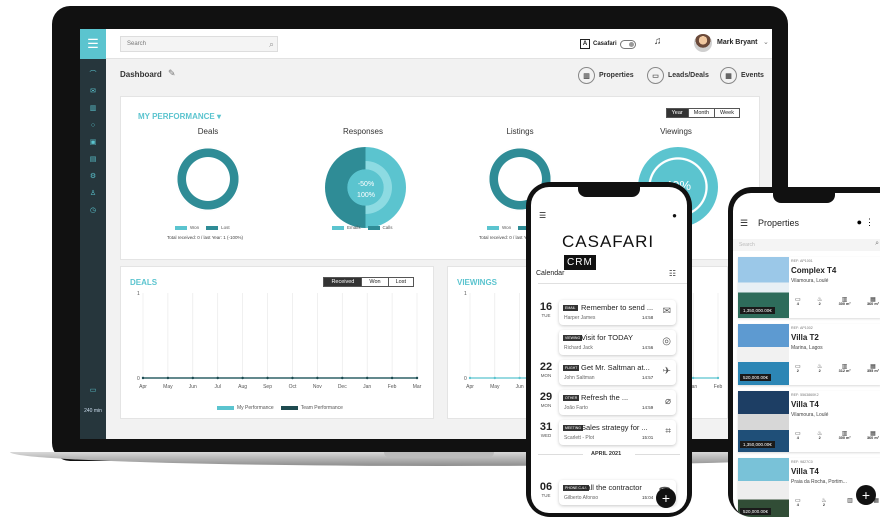  I want to click on laptop-notch, so click(439, 455).